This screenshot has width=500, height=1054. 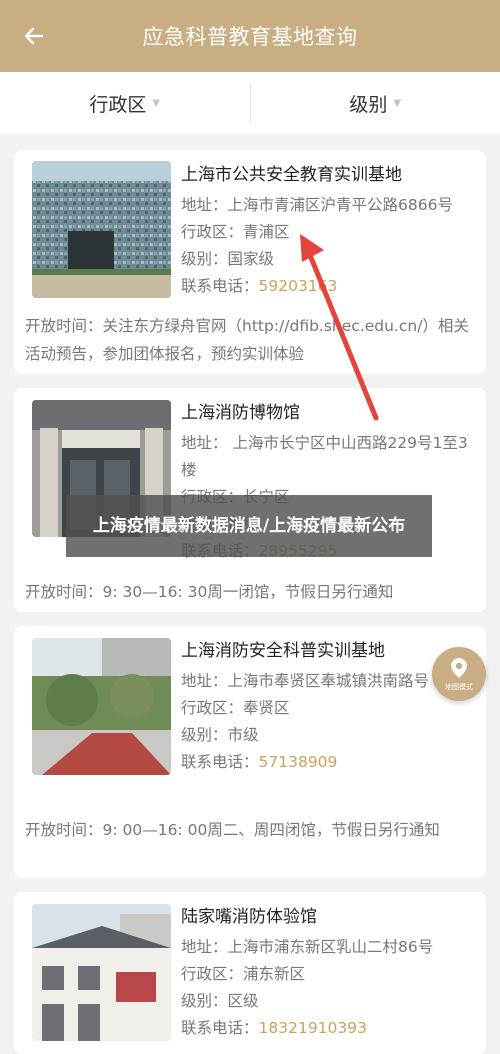 I want to click on phone-row: 联系电话：57138909, so click(x=331, y=762).